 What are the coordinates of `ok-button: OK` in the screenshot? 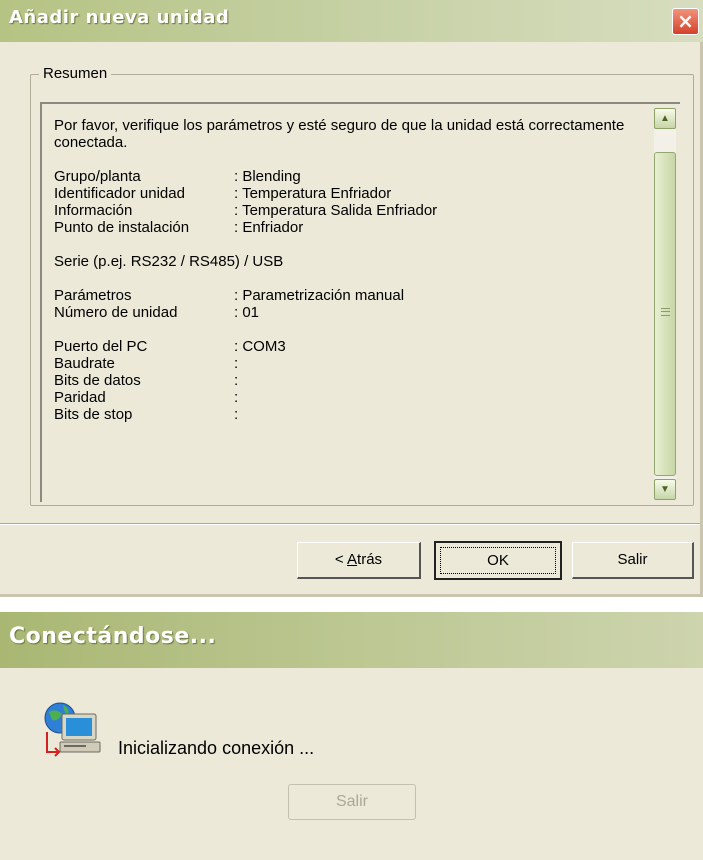 It's located at (498, 560).